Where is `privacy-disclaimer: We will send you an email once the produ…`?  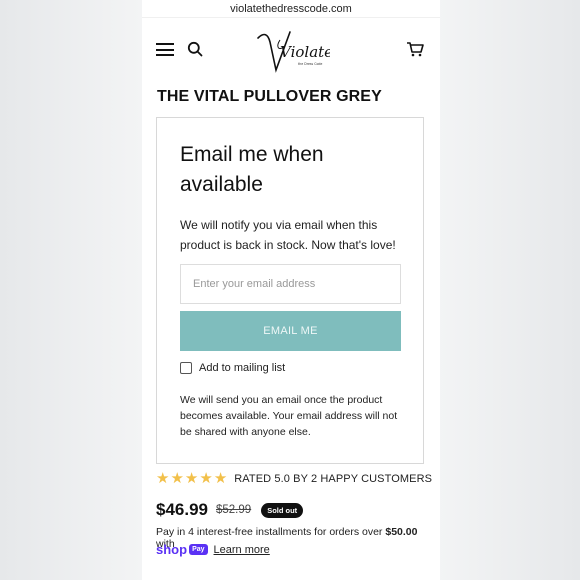
privacy-disclaimer: We will send you an email once the produ… is located at coordinates (289, 416).